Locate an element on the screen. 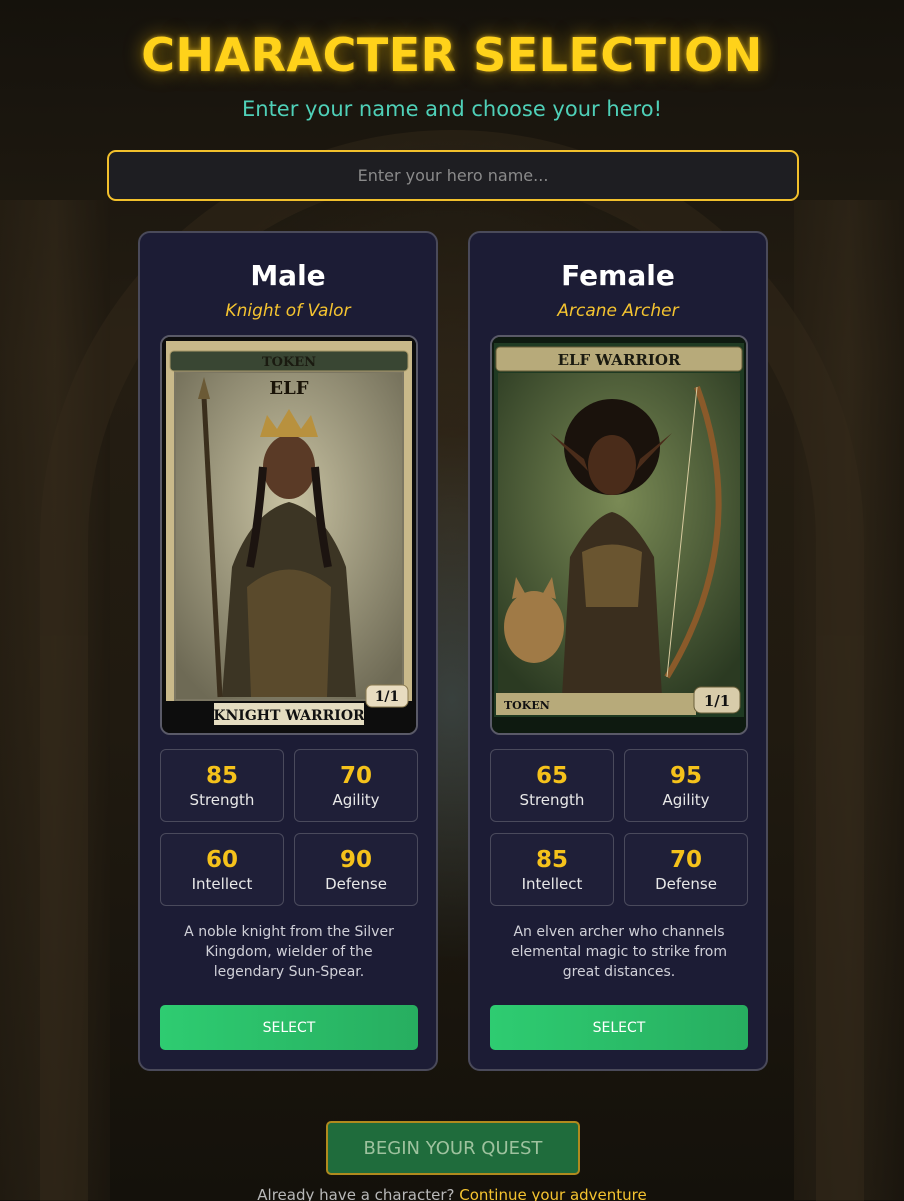  stat-value: 60 is located at coordinates (221, 860).